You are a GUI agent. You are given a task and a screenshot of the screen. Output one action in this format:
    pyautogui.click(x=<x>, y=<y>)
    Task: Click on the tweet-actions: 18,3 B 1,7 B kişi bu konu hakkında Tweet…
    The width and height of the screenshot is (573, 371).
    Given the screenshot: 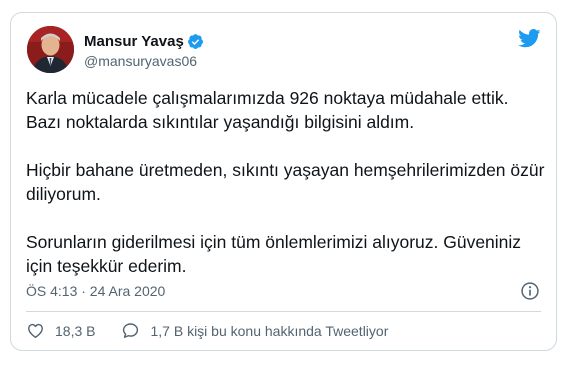 What is the action you would take?
    pyautogui.click(x=220, y=330)
    